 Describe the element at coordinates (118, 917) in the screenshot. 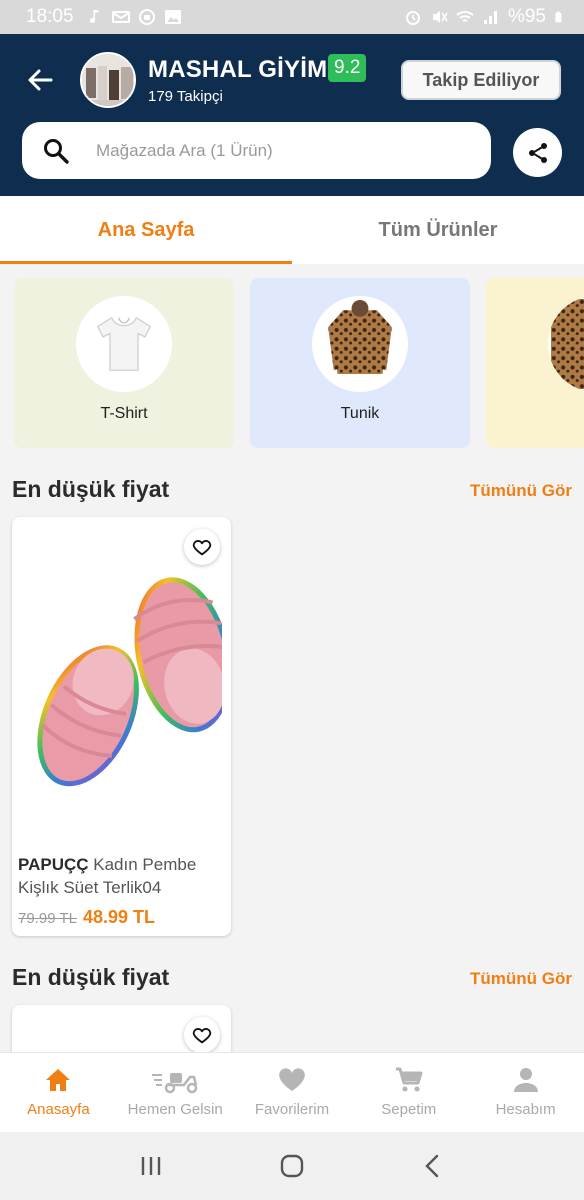

I see `sale-price: 48.99 TL` at that location.